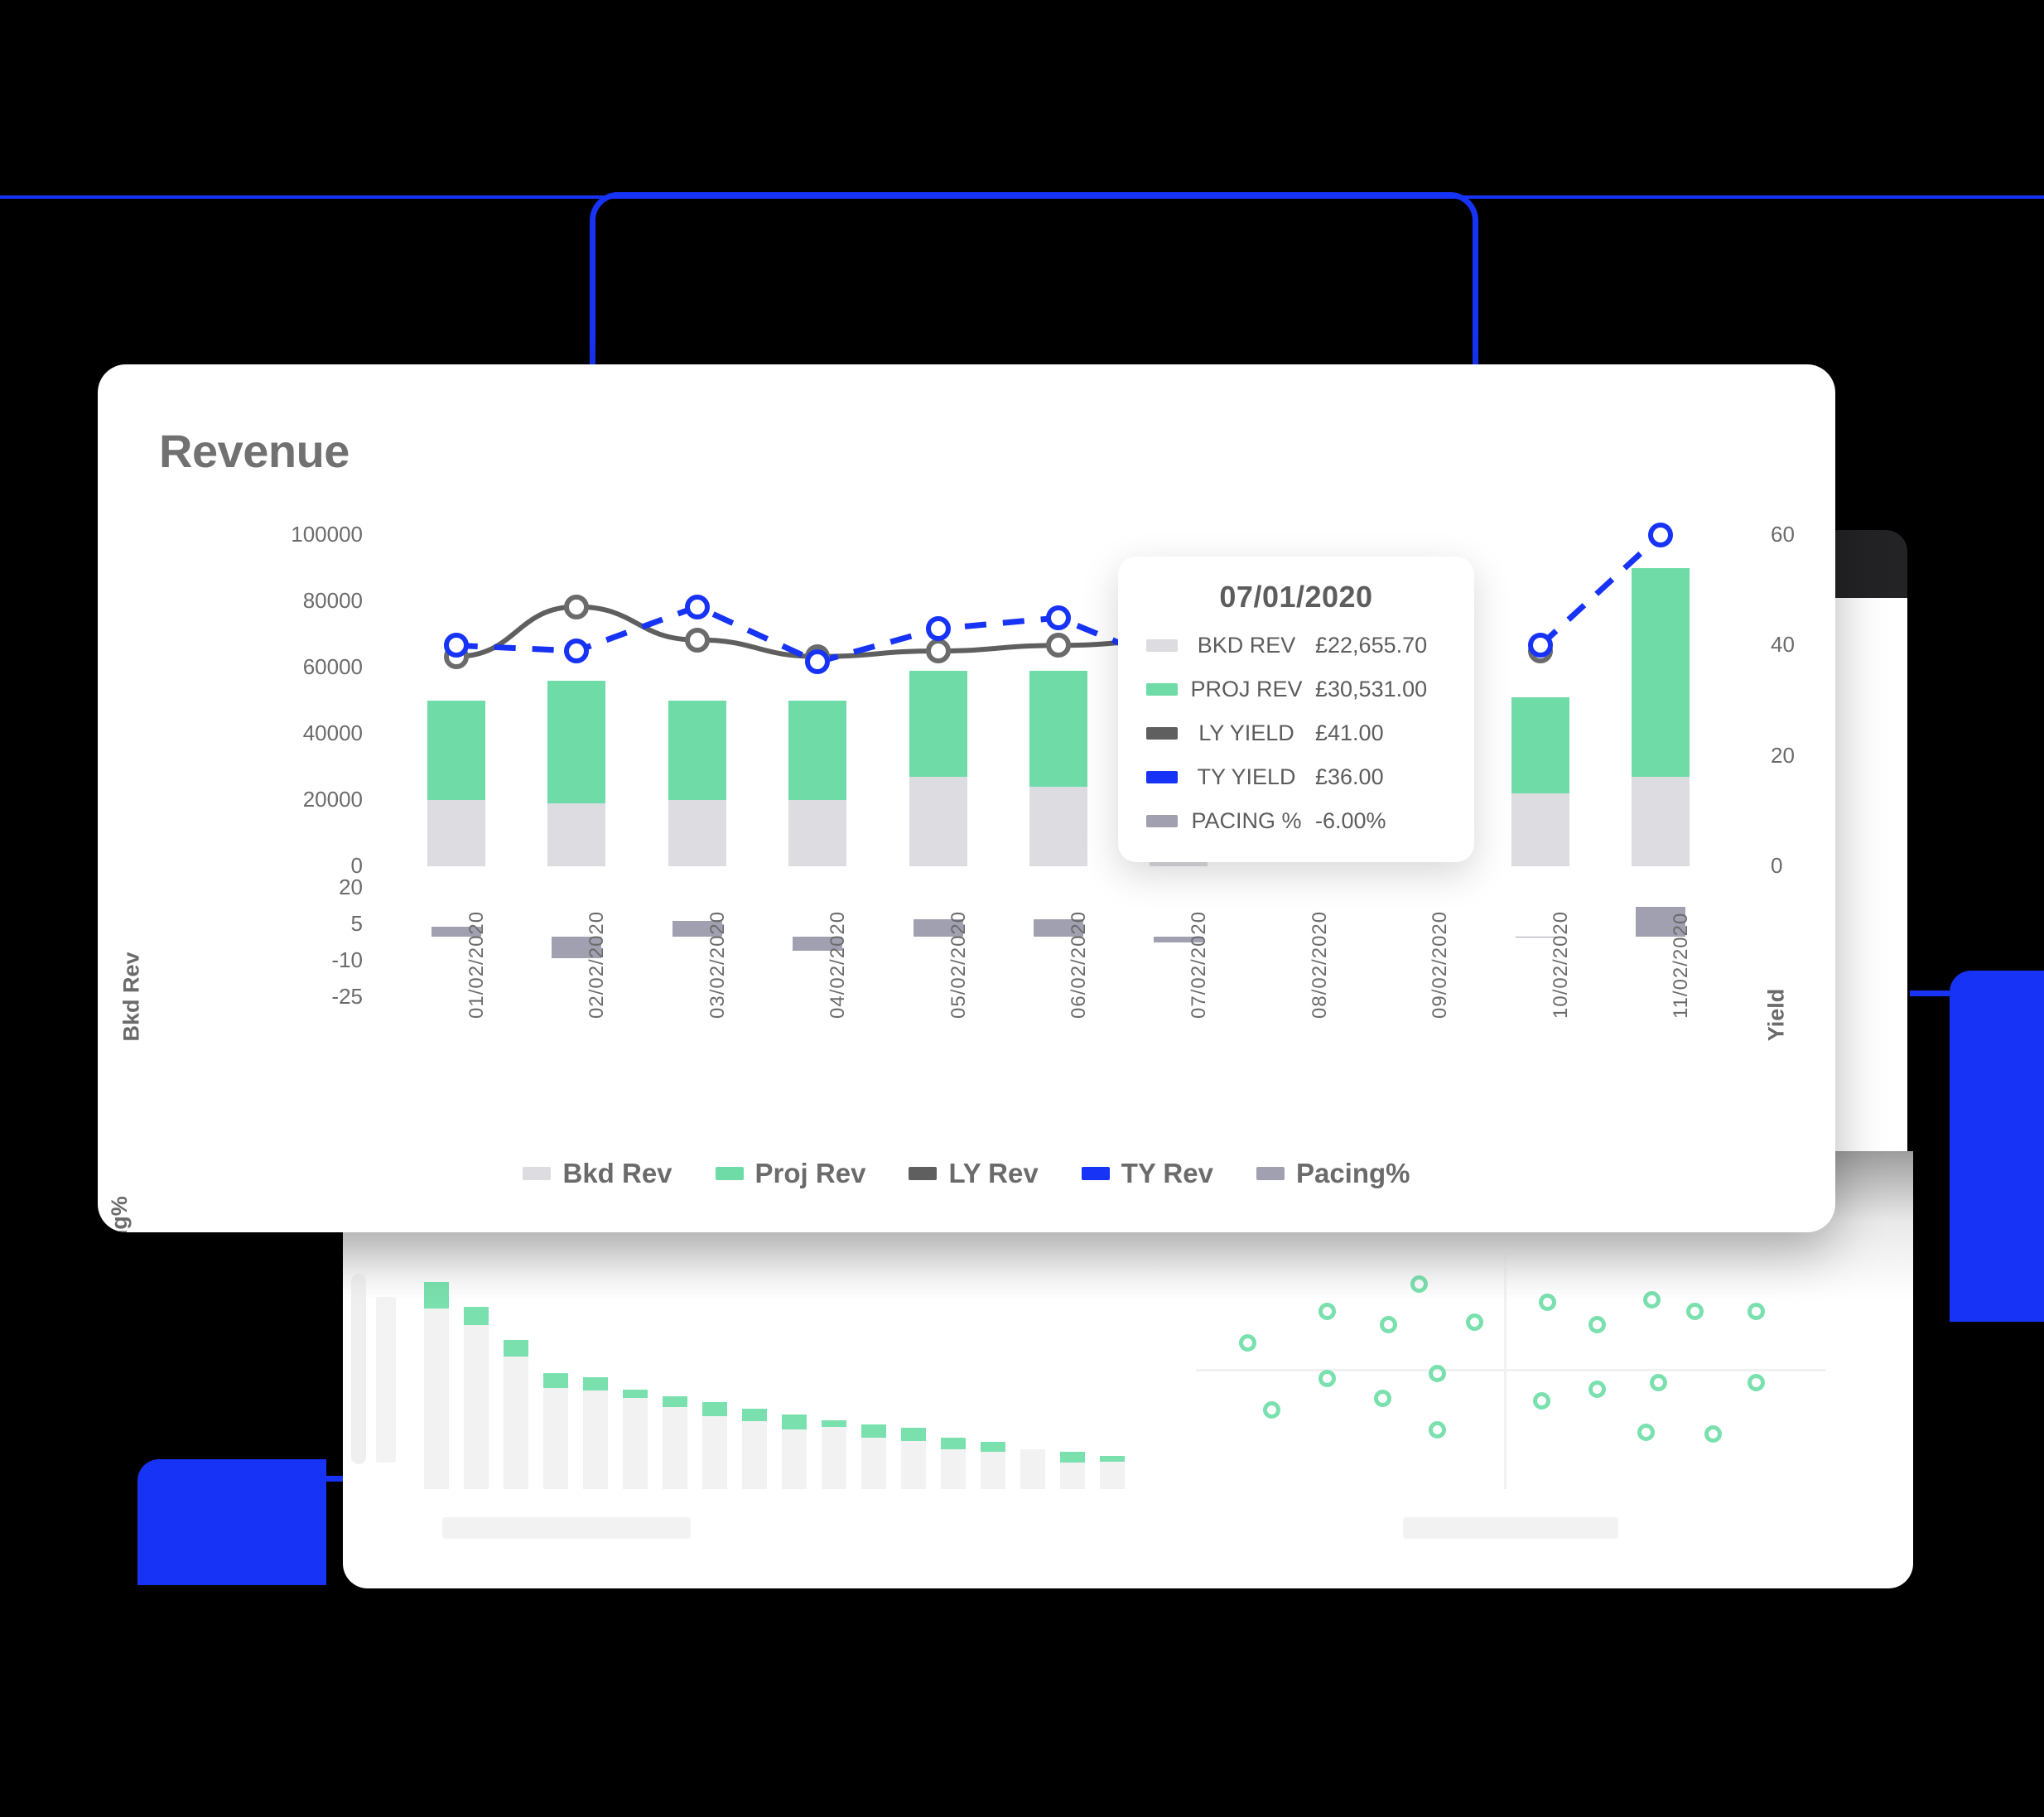 This screenshot has height=1817, width=2044. What do you see at coordinates (1349, 733) in the screenshot?
I see `tooltip-series-value: £41.00` at bounding box center [1349, 733].